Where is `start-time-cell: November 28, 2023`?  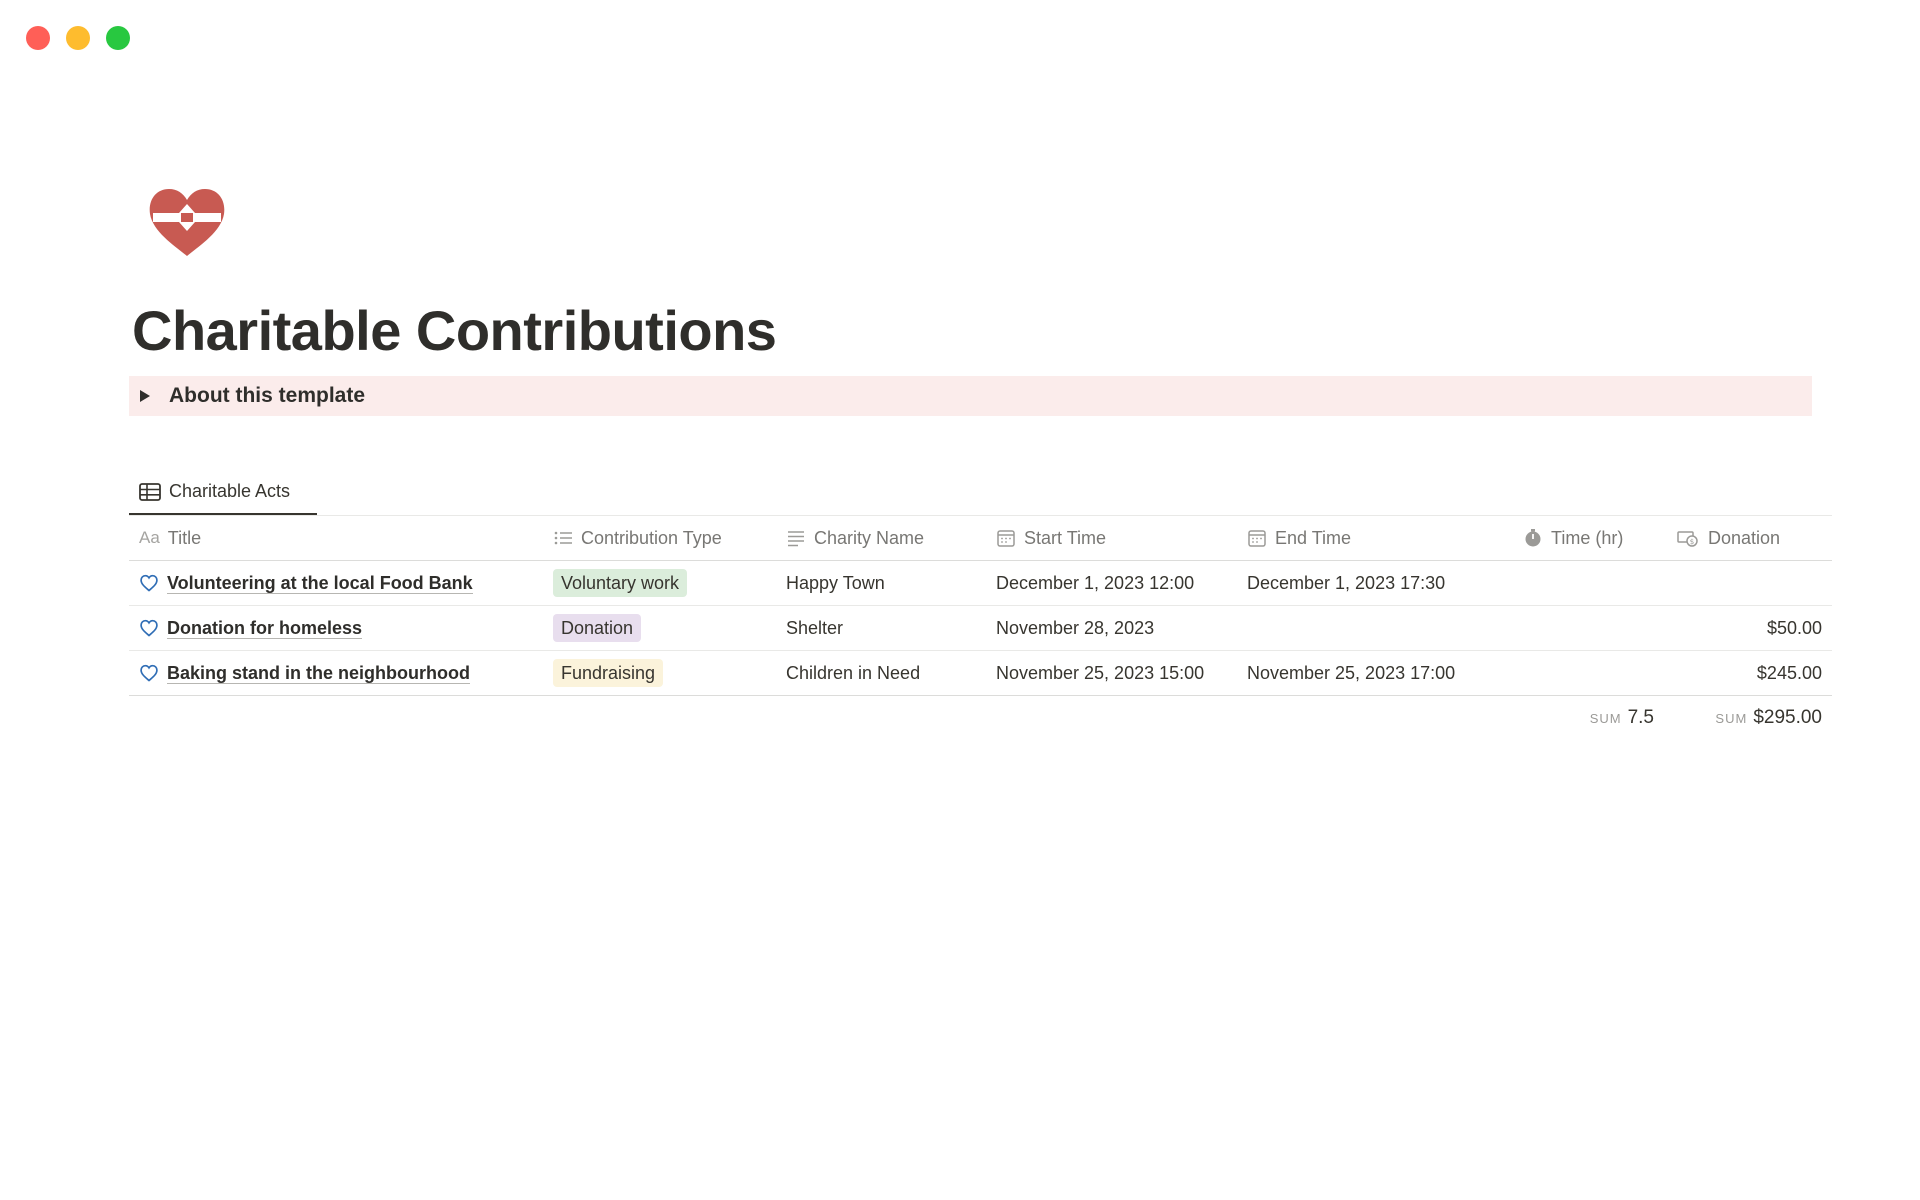
start-time-cell: November 28, 2023 is located at coordinates (1111, 628).